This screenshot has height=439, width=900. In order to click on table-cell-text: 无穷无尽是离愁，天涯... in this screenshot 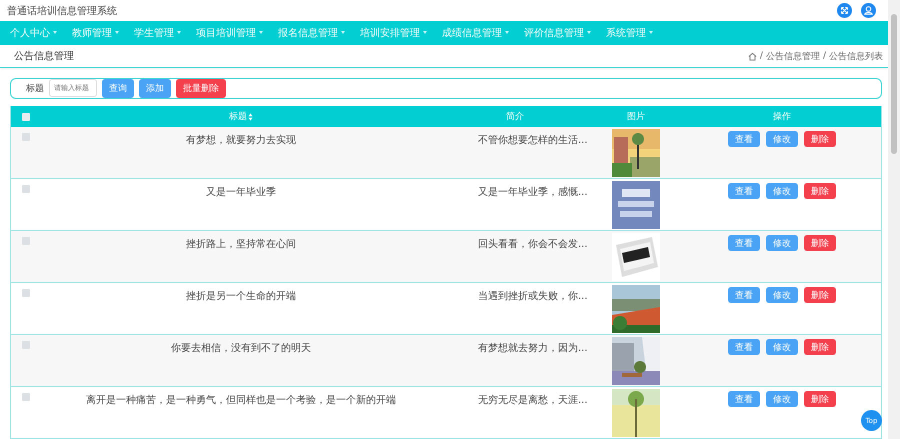, I will do `click(533, 400)`.